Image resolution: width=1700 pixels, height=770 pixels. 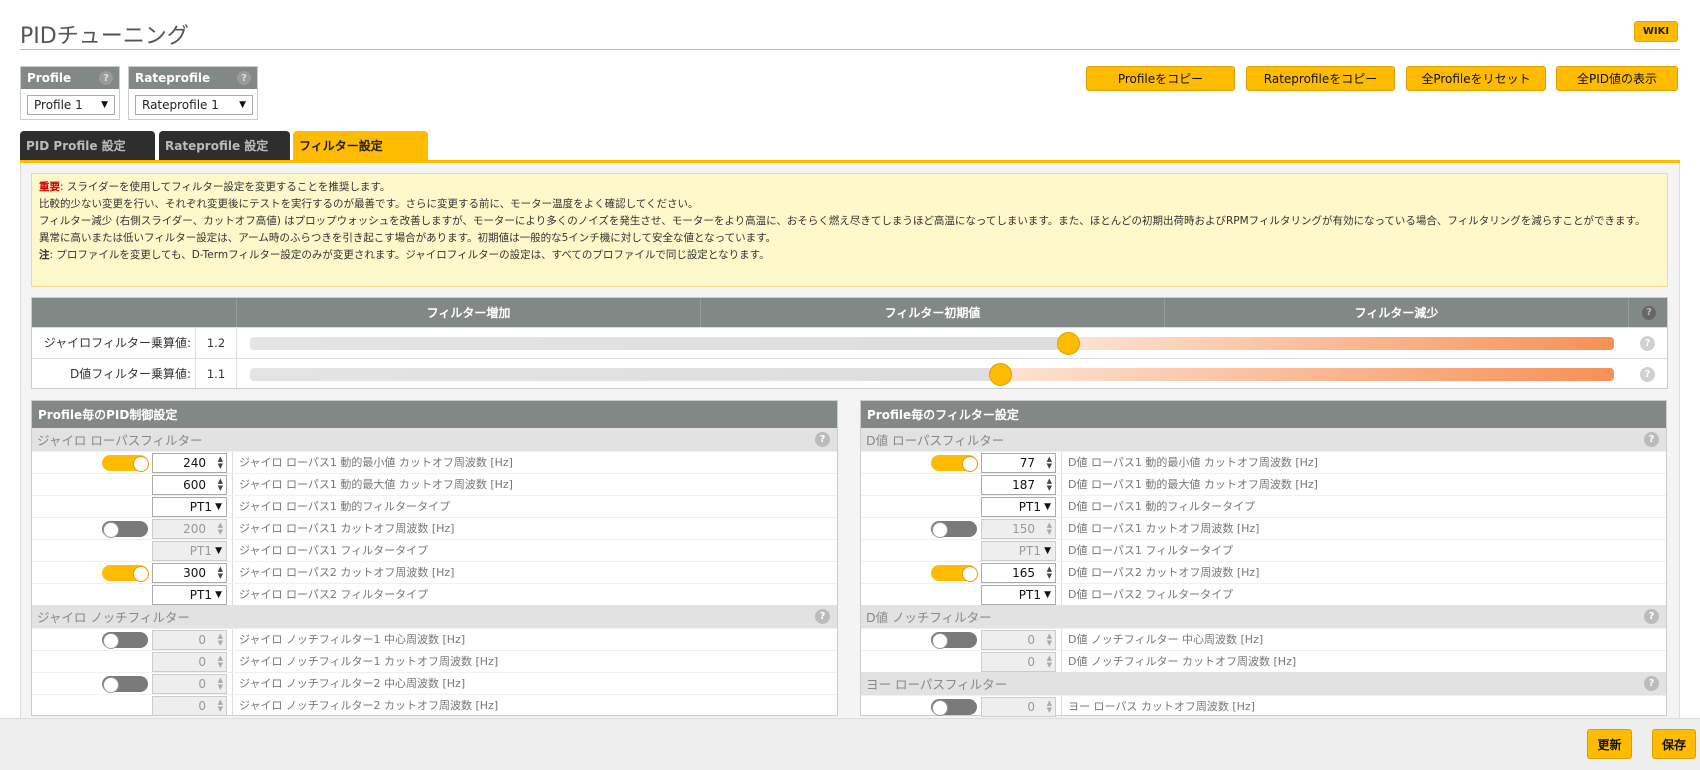 I want to click on tab-rateprofile: Rateprofile 設定, so click(x=224, y=145).